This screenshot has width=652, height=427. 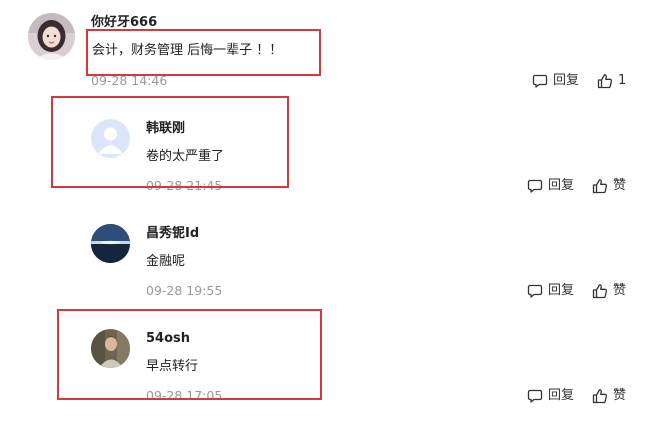 What do you see at coordinates (184, 290) in the screenshot?
I see `comment-timestamp: 09-28 19:55` at bounding box center [184, 290].